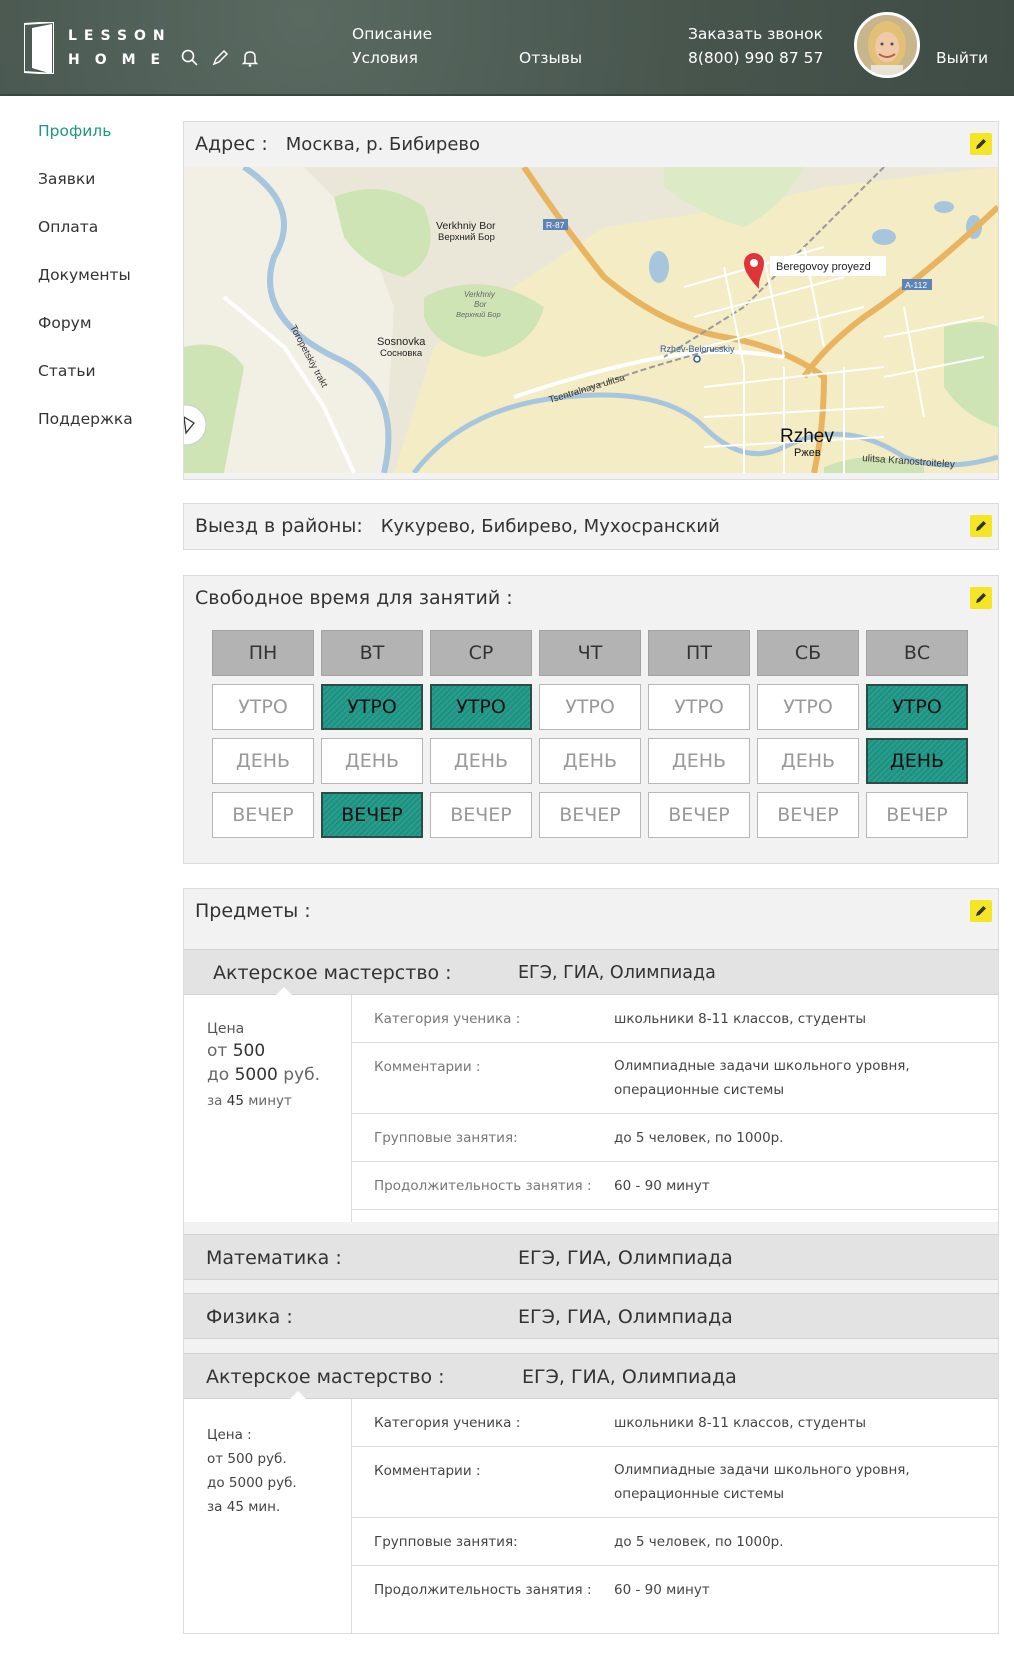 The height and width of the screenshot is (1656, 1014). Describe the element at coordinates (392, 58) in the screenshot. I see `nav-conditions-link: Условия` at that location.